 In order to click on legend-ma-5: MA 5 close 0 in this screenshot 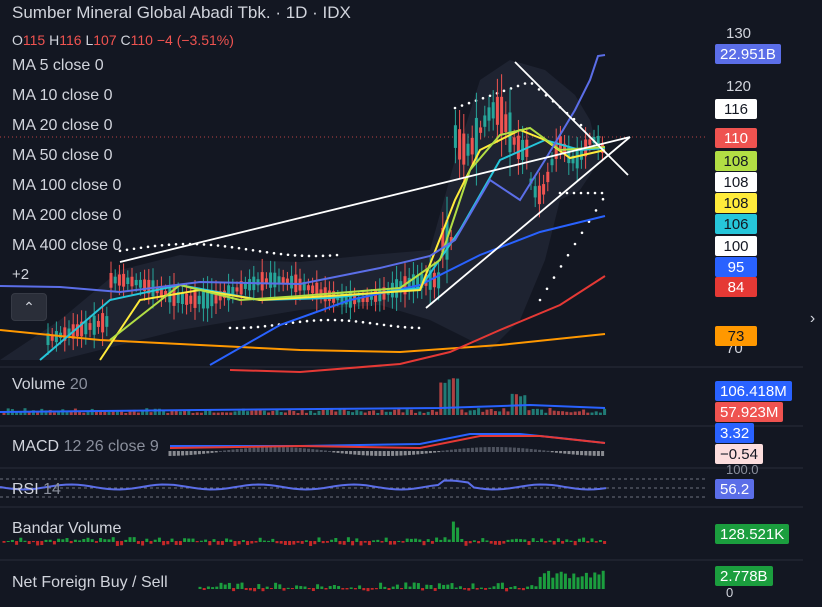, I will do `click(58, 66)`.